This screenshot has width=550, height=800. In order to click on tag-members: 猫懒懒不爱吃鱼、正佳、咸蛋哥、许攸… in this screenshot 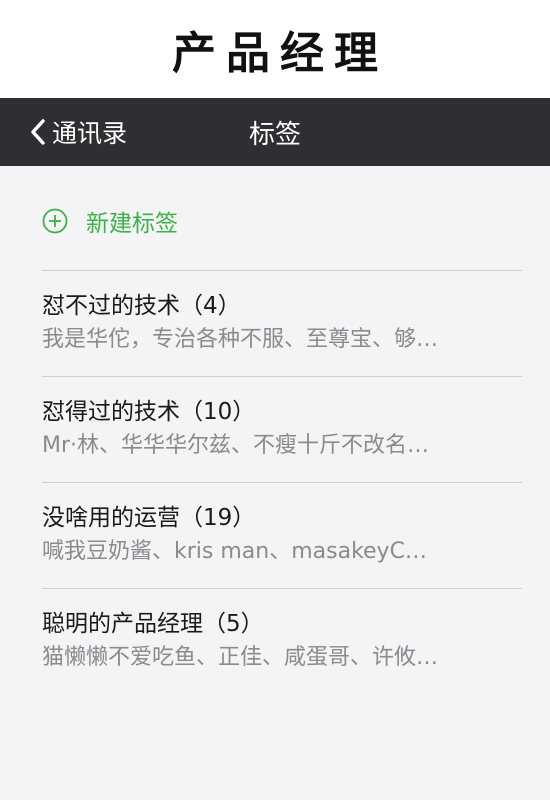, I will do `click(240, 657)`.